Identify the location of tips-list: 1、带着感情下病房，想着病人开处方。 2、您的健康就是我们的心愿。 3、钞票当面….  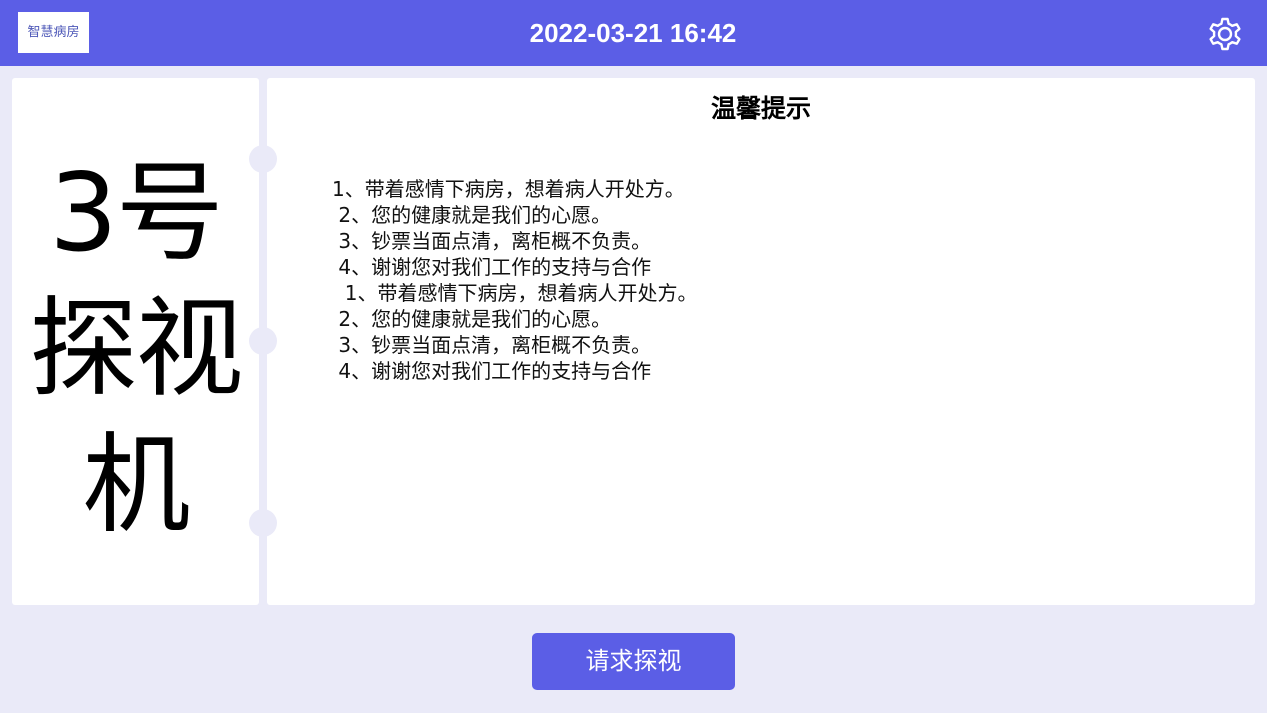
(514, 280).